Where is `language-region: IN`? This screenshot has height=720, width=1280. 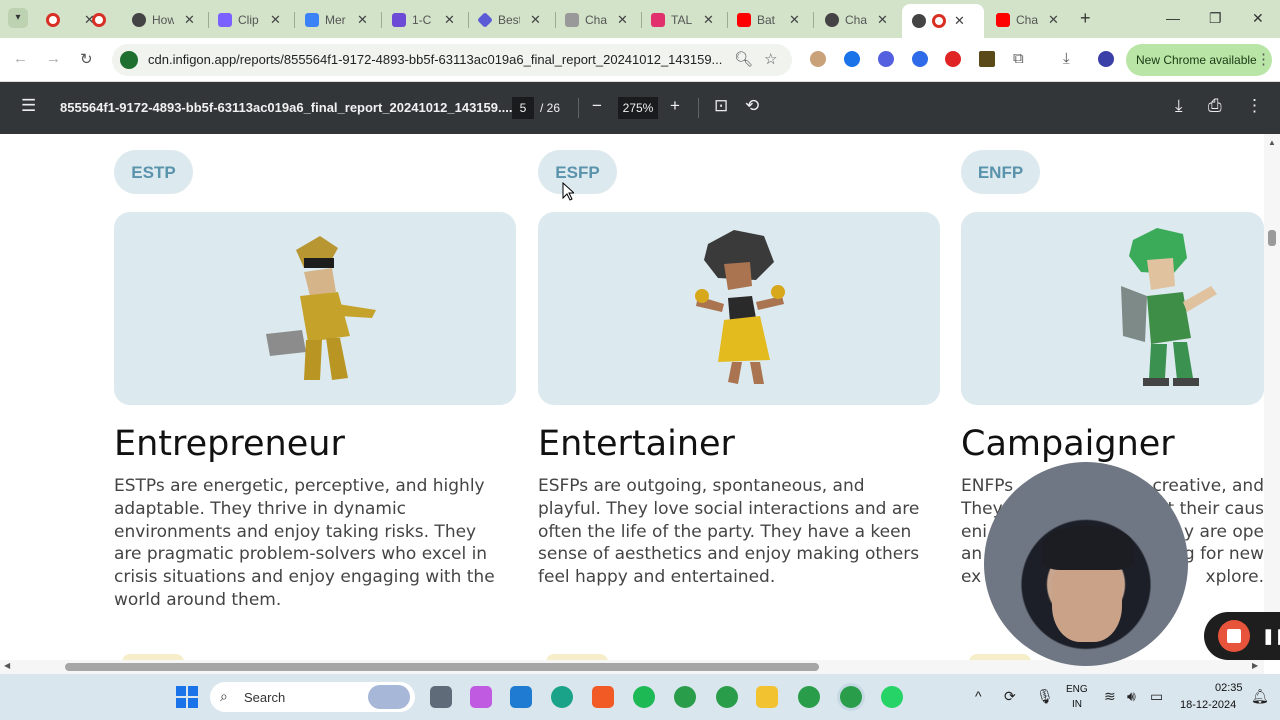 language-region: IN is located at coordinates (1077, 704).